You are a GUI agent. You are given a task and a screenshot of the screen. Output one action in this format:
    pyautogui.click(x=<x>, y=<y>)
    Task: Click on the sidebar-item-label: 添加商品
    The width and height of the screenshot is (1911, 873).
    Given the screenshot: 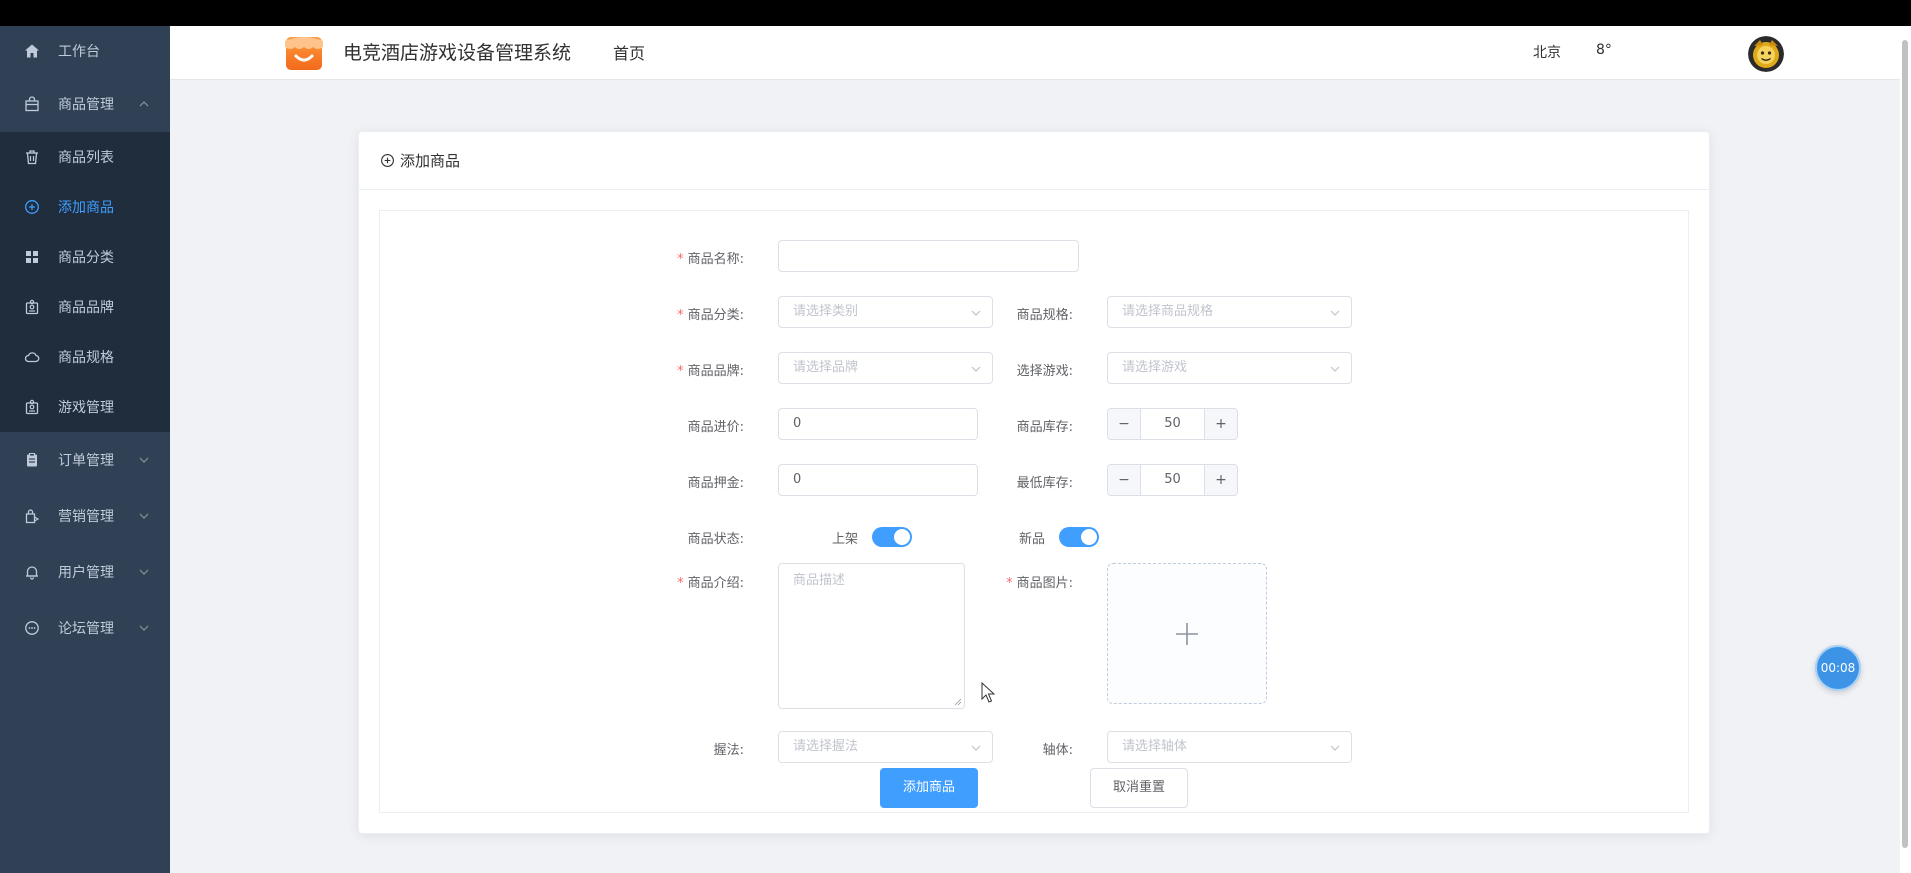 What is the action you would take?
    pyautogui.click(x=86, y=208)
    